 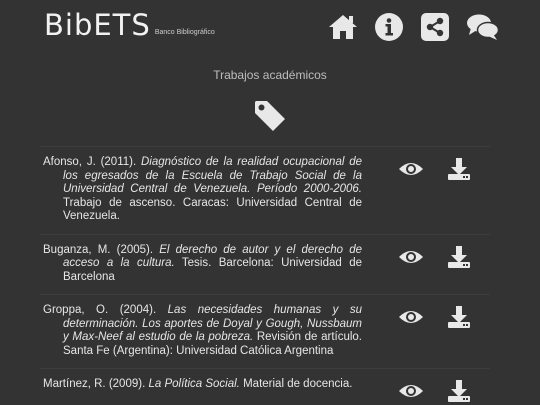 What do you see at coordinates (435, 27) in the screenshot?
I see `share-icon` at bounding box center [435, 27].